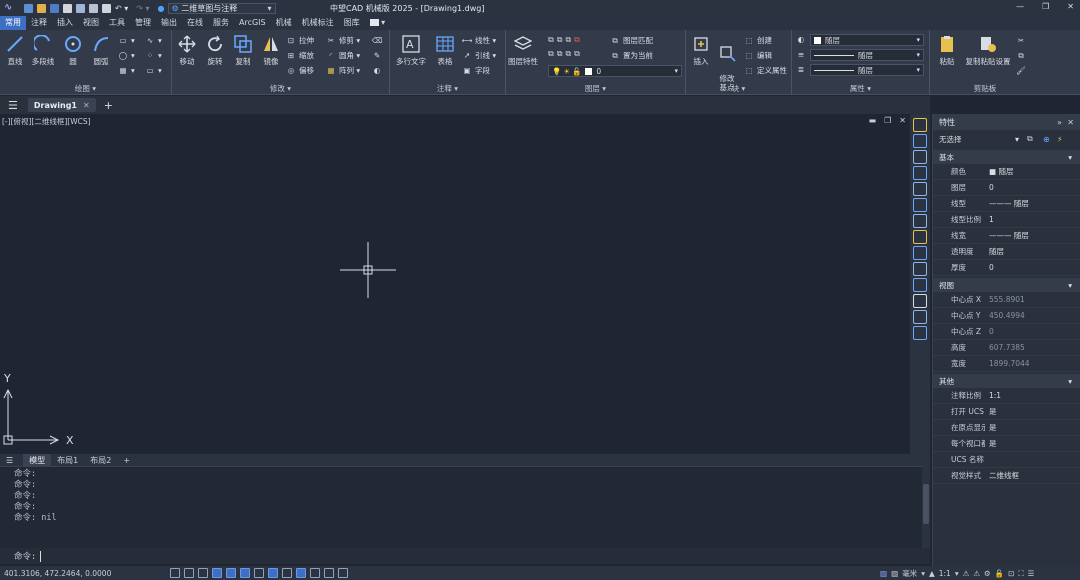 The image size is (1080, 580). What do you see at coordinates (1002, 475) in the screenshot?
I see `property-value: 二维线框` at bounding box center [1002, 475].